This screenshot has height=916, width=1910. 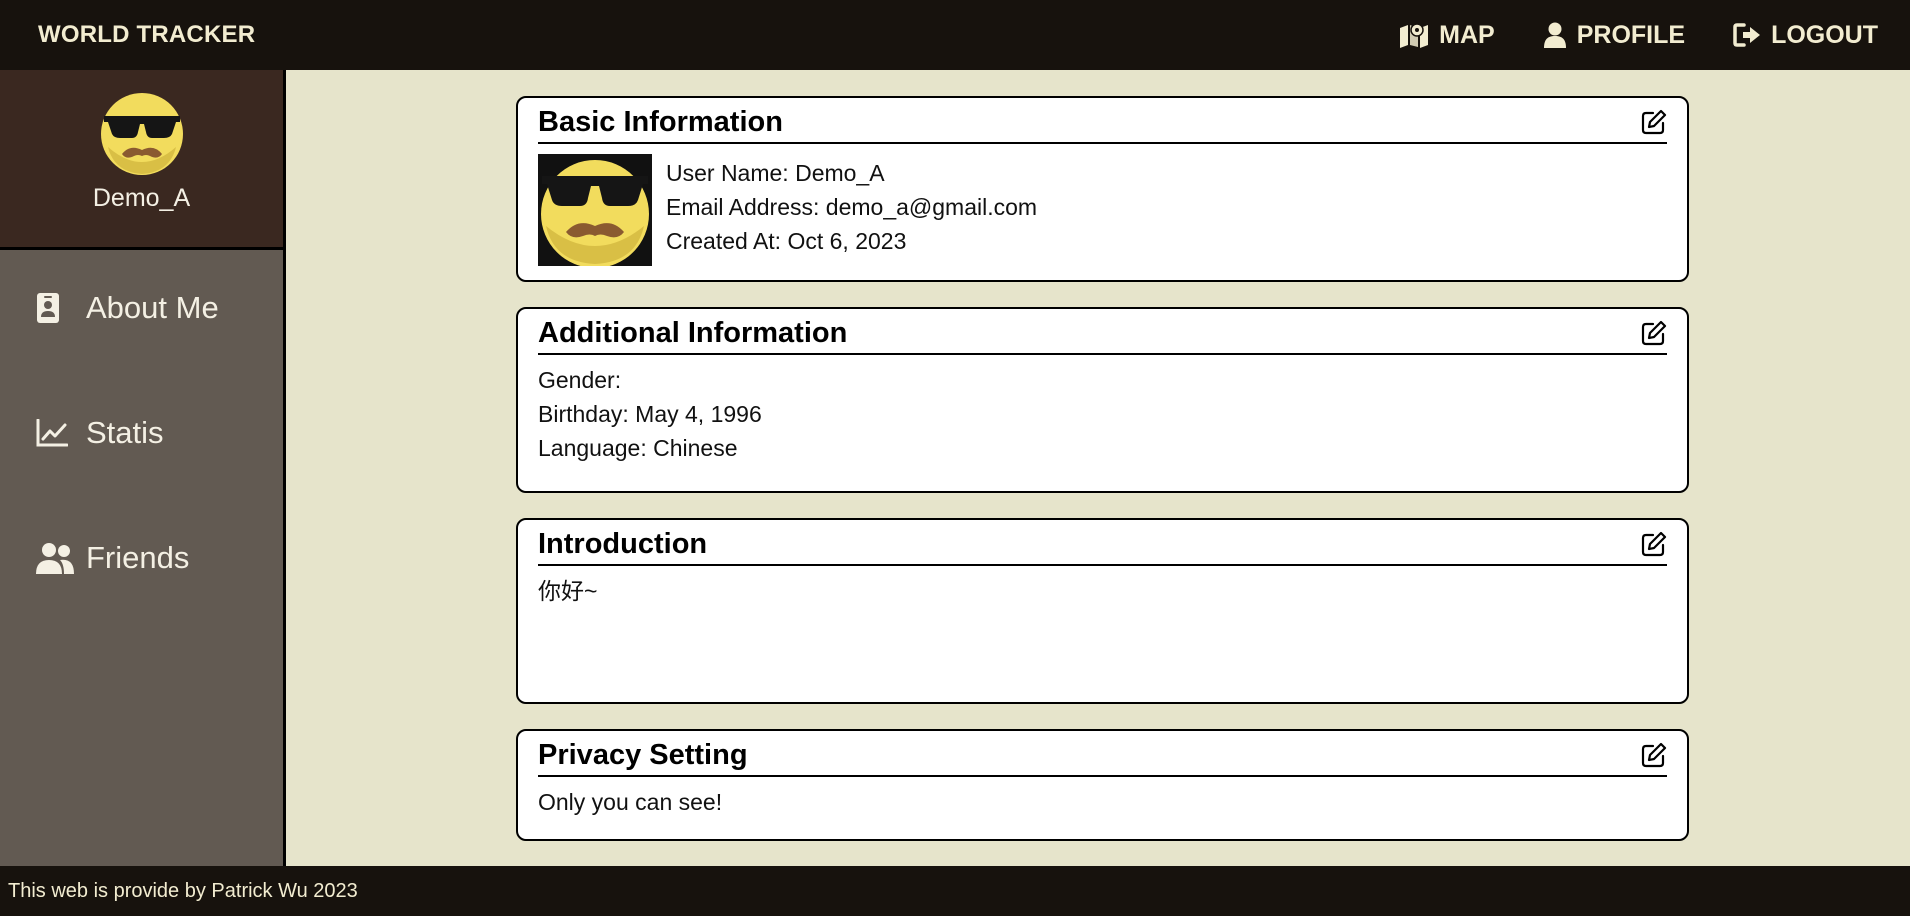 What do you see at coordinates (1102, 332) in the screenshot?
I see `card-header: Additional Information` at bounding box center [1102, 332].